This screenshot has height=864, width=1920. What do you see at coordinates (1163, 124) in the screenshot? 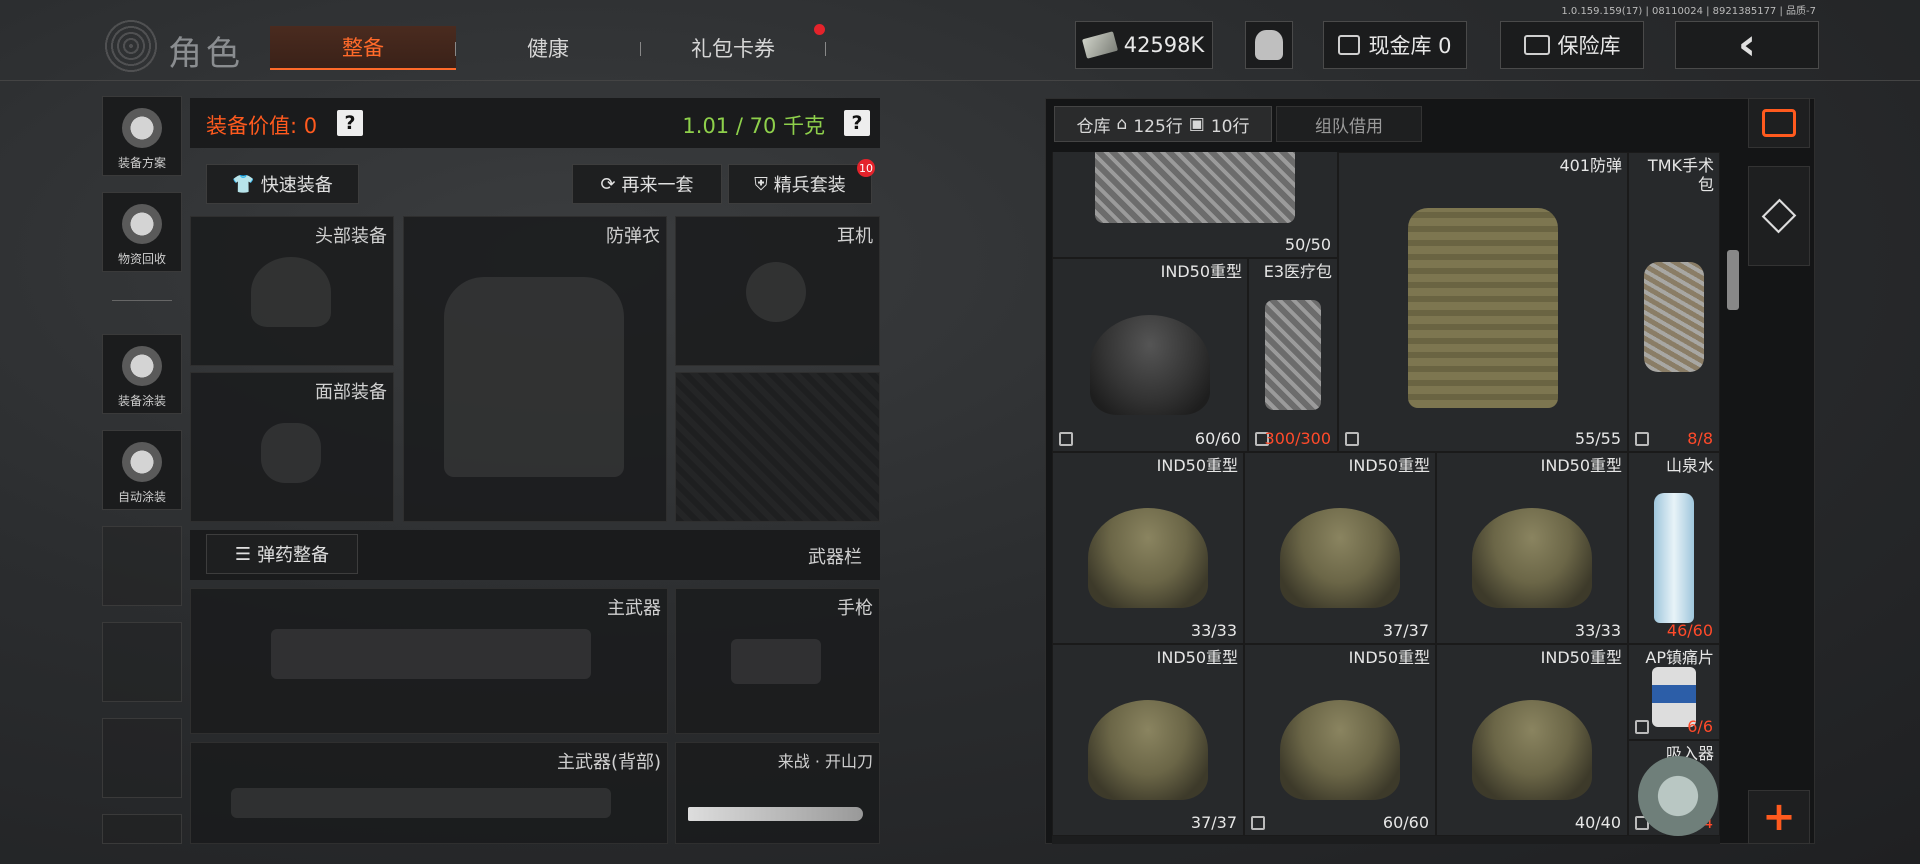
I see `tab-warehouse: 仓库 ⌂ 125行 ▣ 10行` at bounding box center [1163, 124].